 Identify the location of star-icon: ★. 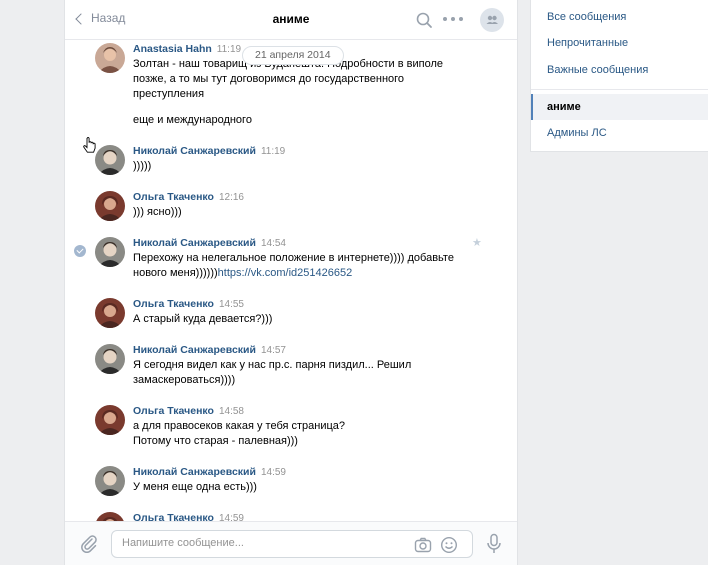
(477, 242).